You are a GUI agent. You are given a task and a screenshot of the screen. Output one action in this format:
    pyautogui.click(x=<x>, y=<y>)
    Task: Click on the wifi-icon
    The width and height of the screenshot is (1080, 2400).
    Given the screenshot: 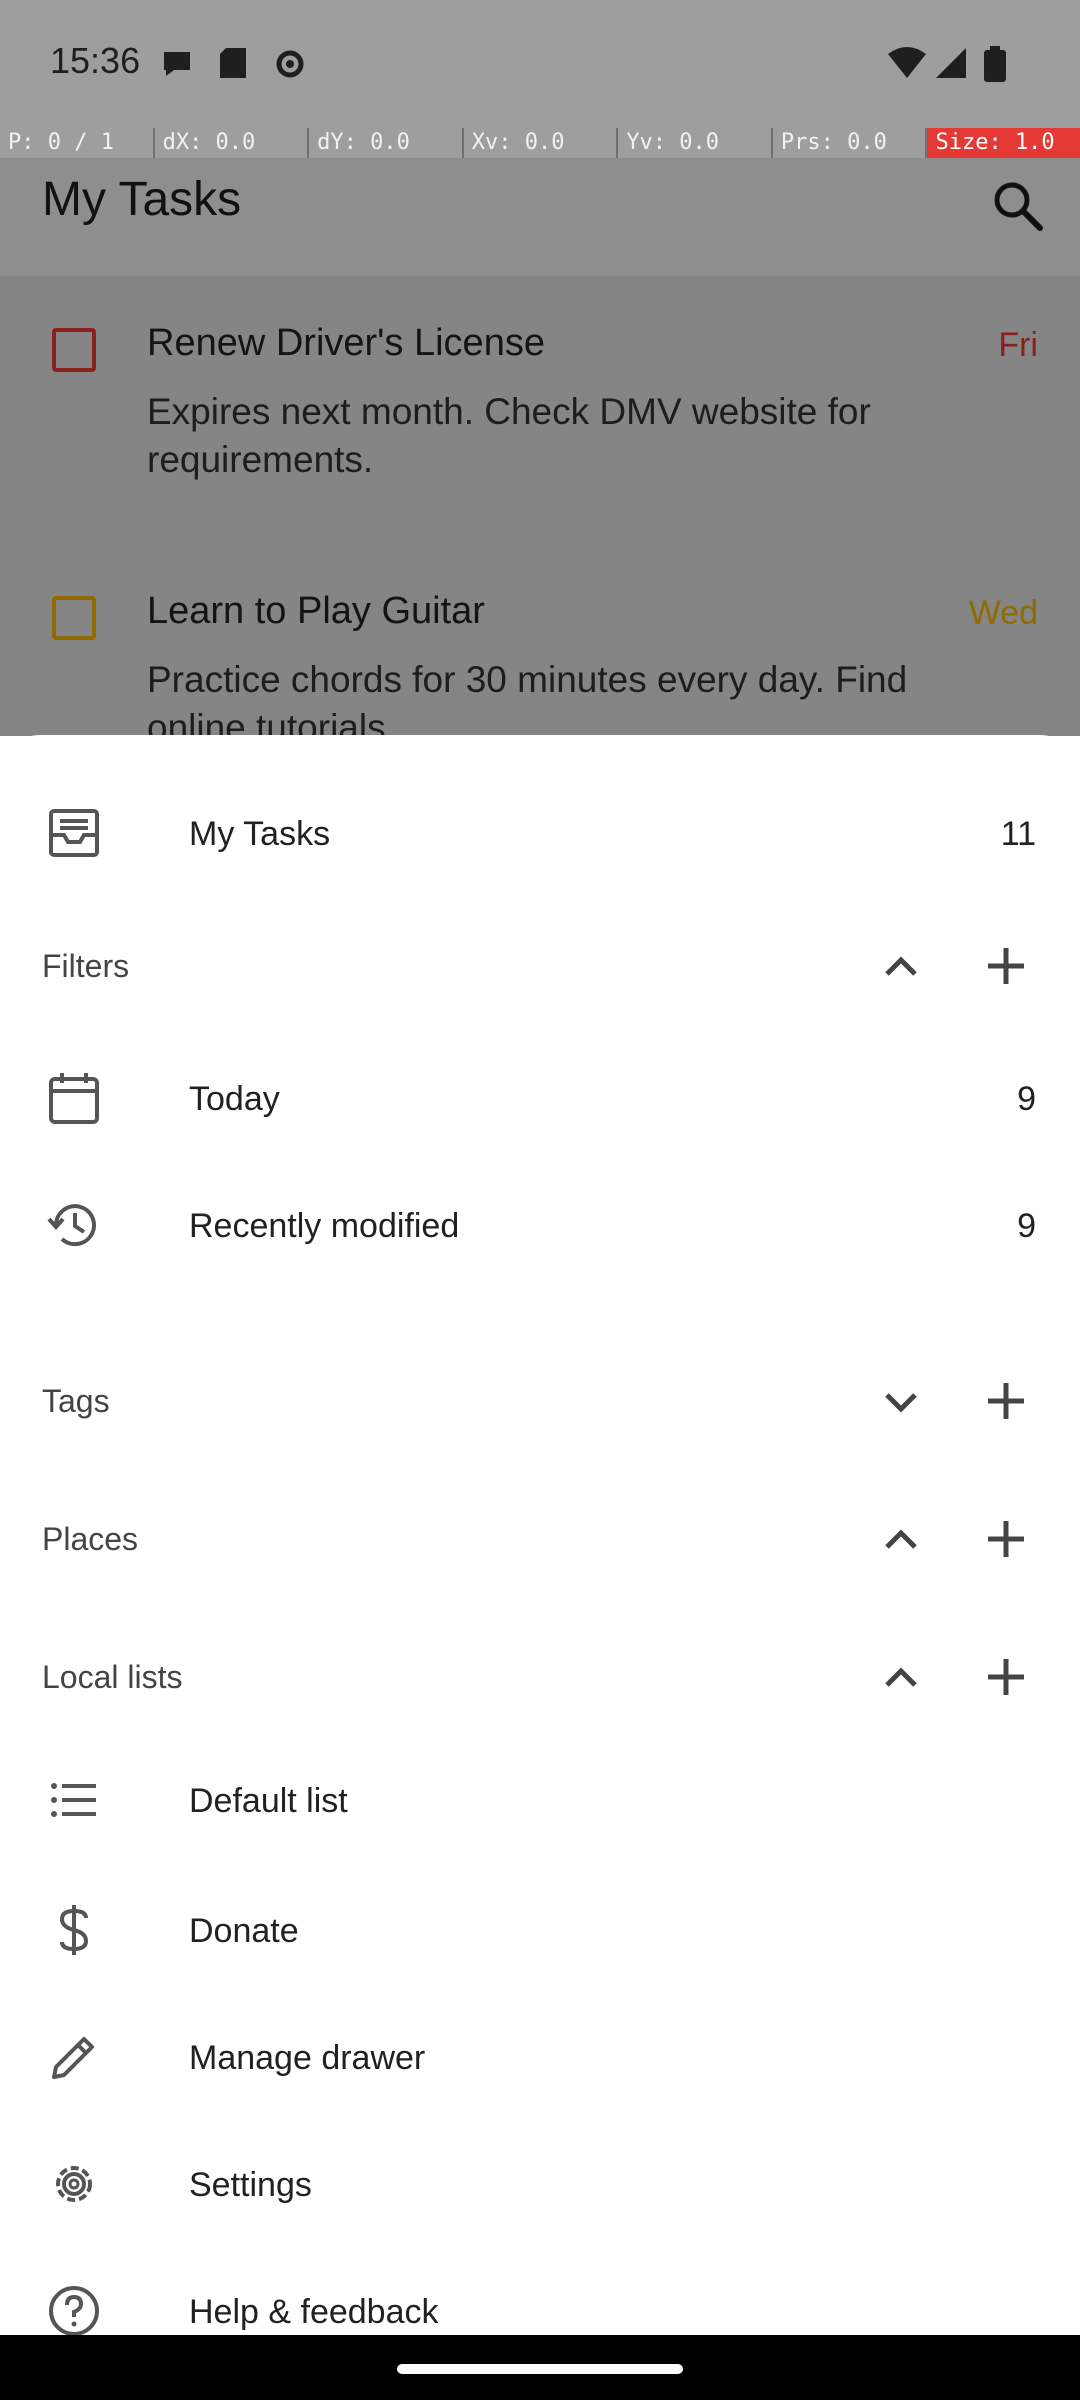 What is the action you would take?
    pyautogui.click(x=907, y=62)
    